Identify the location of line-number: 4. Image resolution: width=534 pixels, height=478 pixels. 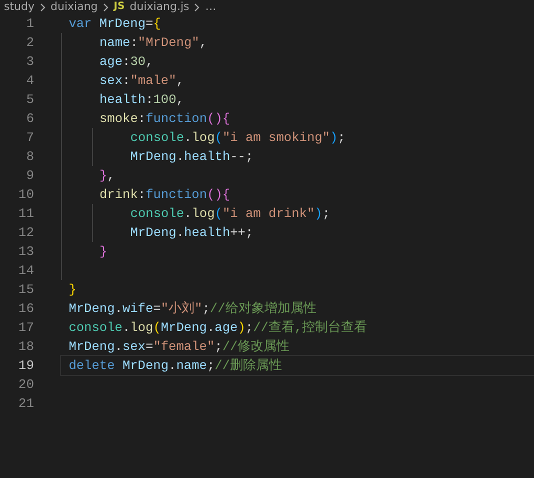
(29, 81).